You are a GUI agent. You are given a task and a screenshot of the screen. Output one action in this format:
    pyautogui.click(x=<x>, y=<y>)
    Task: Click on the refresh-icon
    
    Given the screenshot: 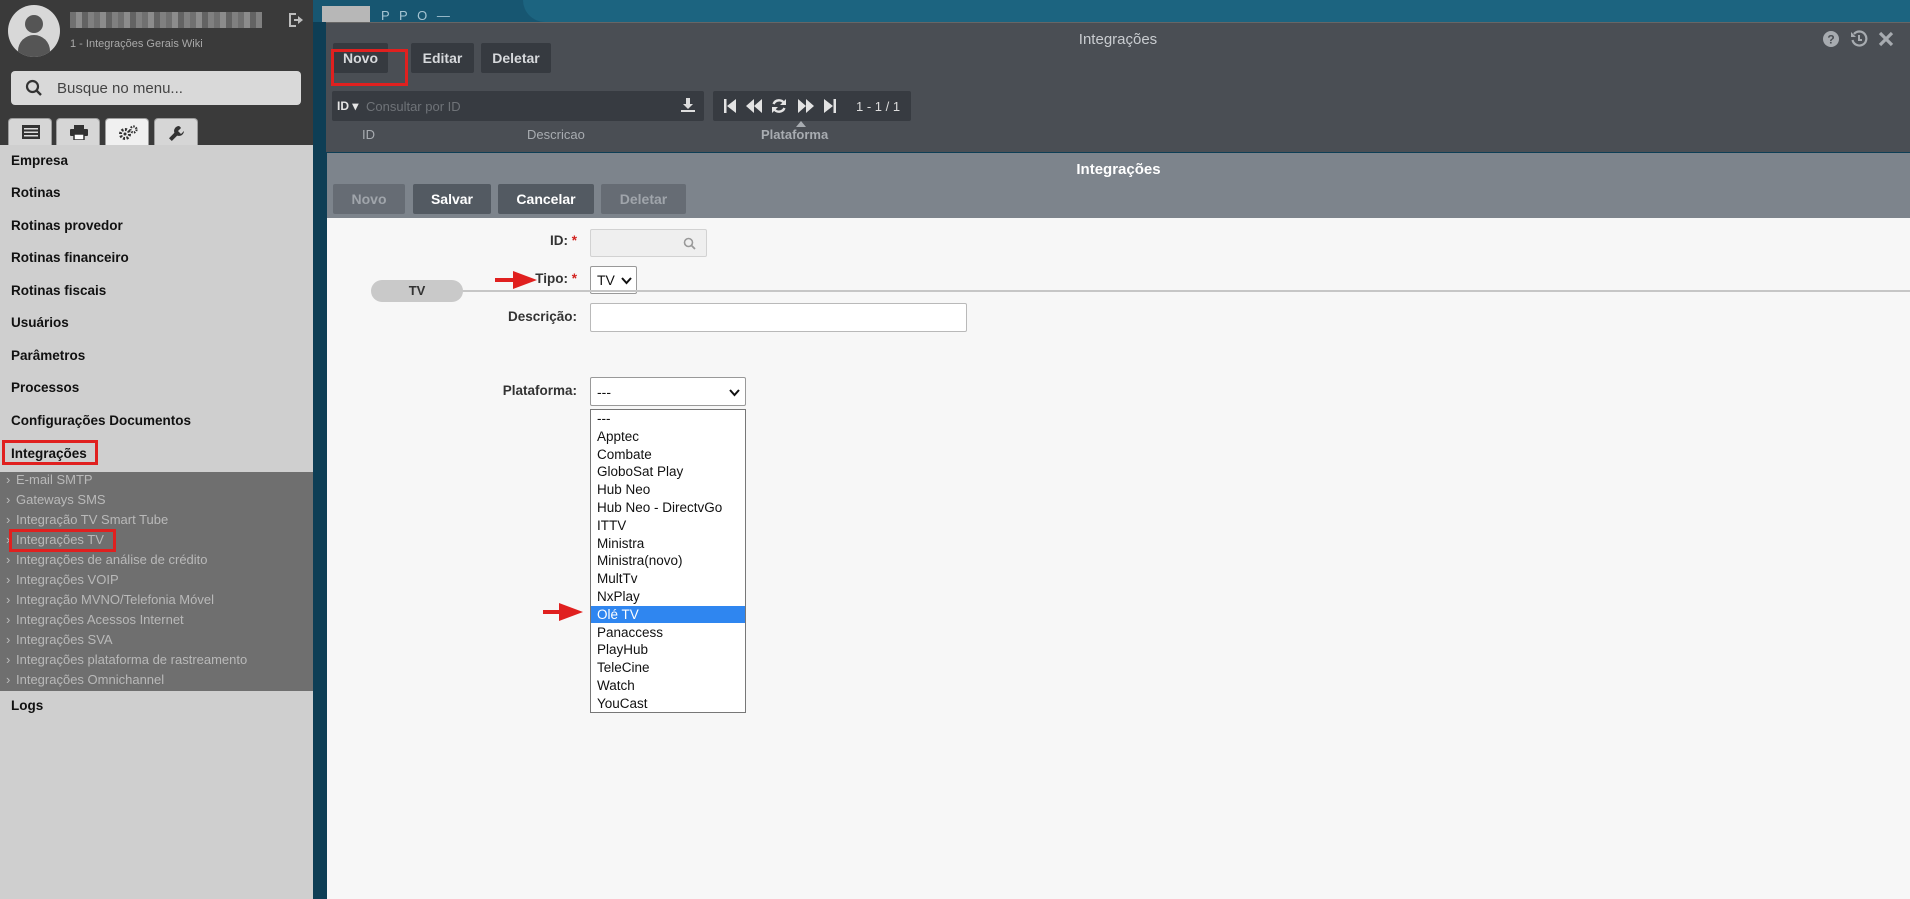 What is the action you would take?
    pyautogui.click(x=779, y=106)
    